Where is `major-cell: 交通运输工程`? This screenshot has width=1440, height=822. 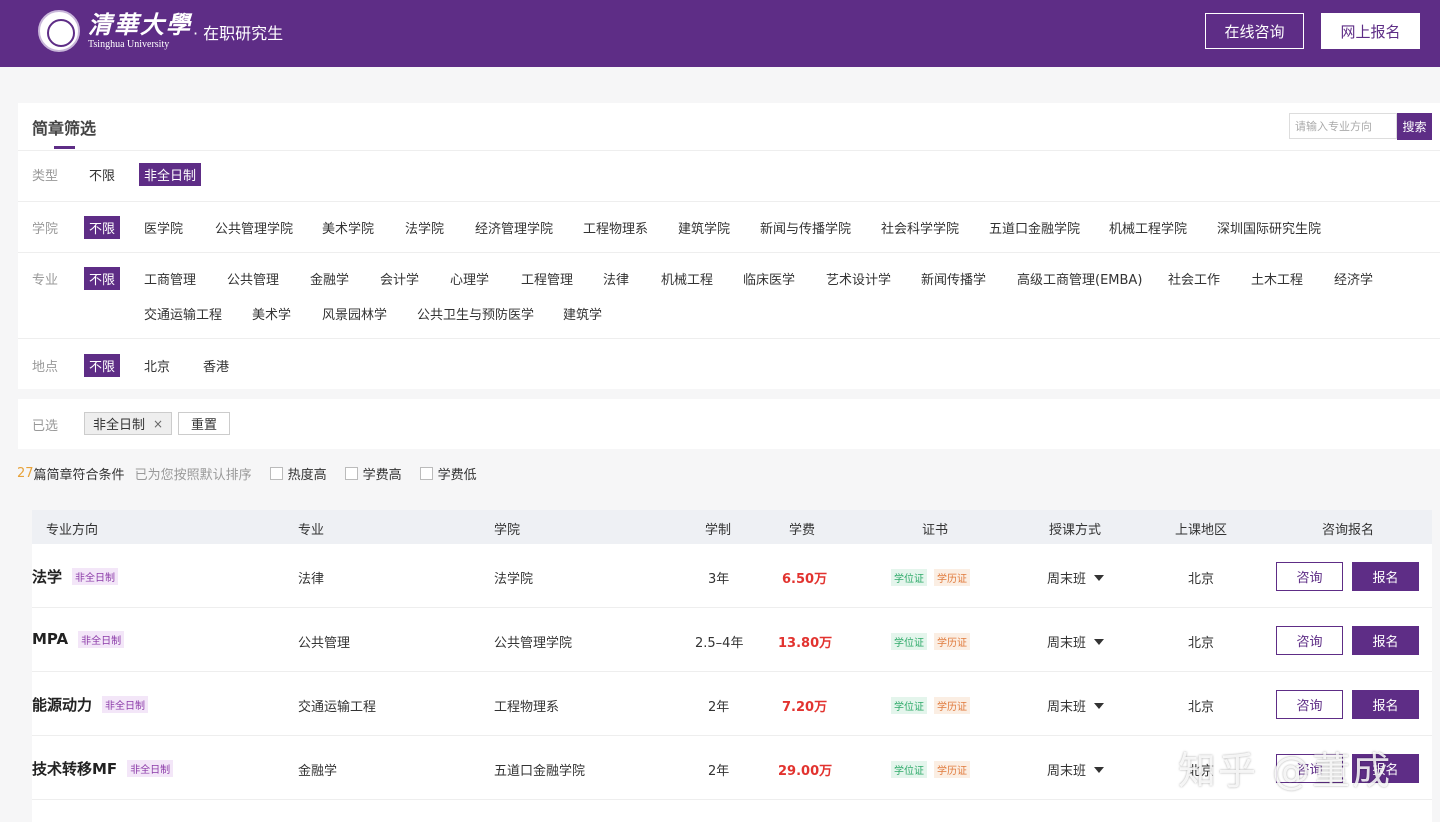 major-cell: 交通运输工程 is located at coordinates (337, 707).